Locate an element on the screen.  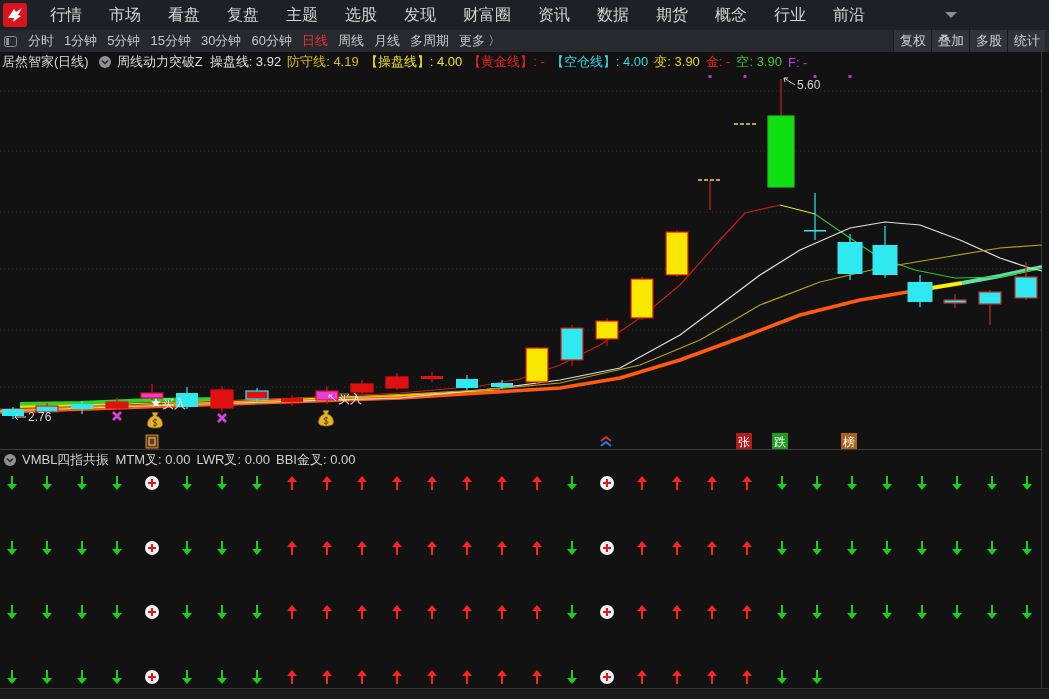
panel-toggle-icon is located at coordinates (10, 41).